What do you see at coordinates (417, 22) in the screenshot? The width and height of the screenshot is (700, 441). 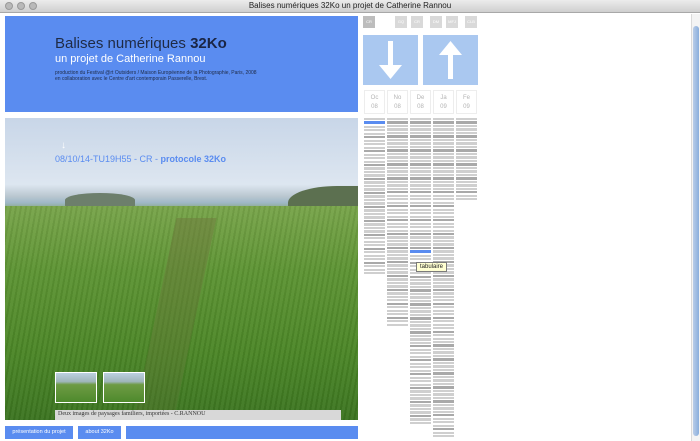 I see `tab-author-3: CR` at bounding box center [417, 22].